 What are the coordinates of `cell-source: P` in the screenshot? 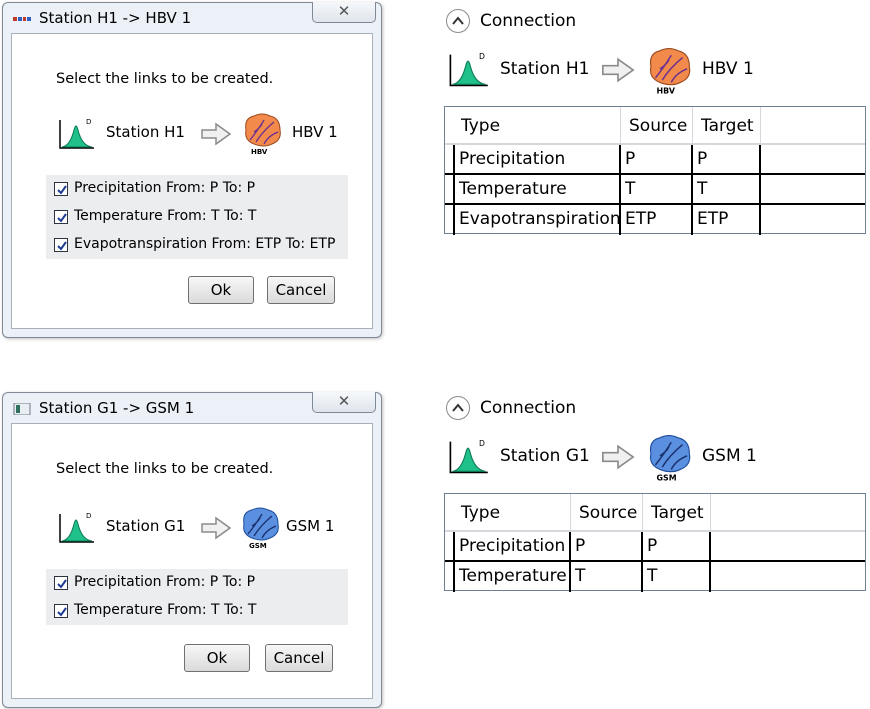 It's located at (607, 547).